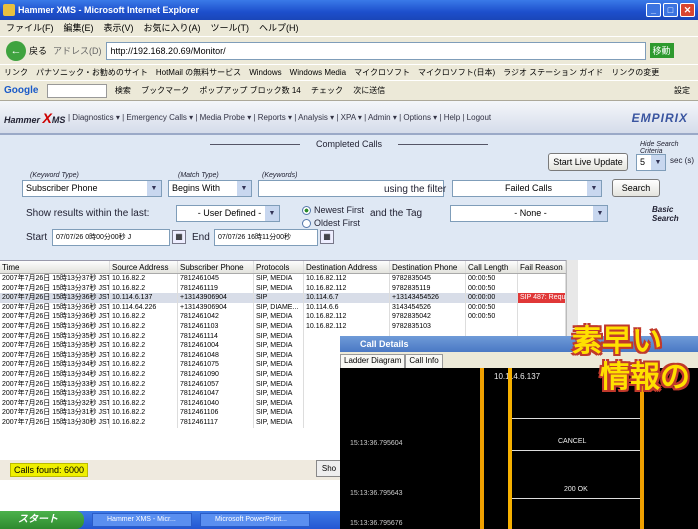  What do you see at coordinates (376, 443) in the screenshot?
I see `timestamp: 15:13:36.795604` at bounding box center [376, 443].